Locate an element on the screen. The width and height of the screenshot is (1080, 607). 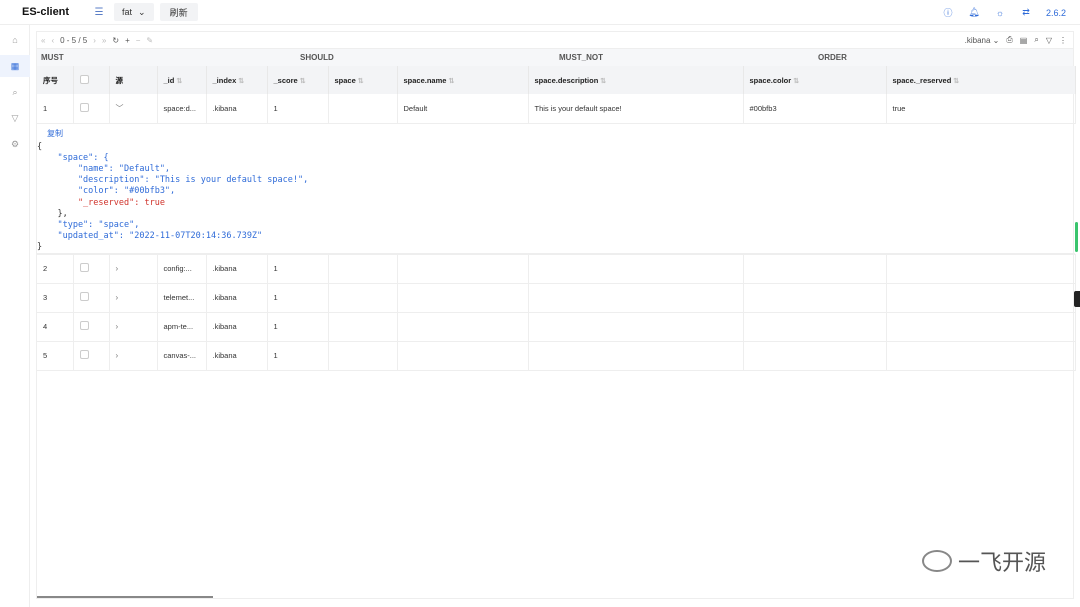
table-row: 3 › telemet... .kibana 1 is located at coordinates (556, 298).